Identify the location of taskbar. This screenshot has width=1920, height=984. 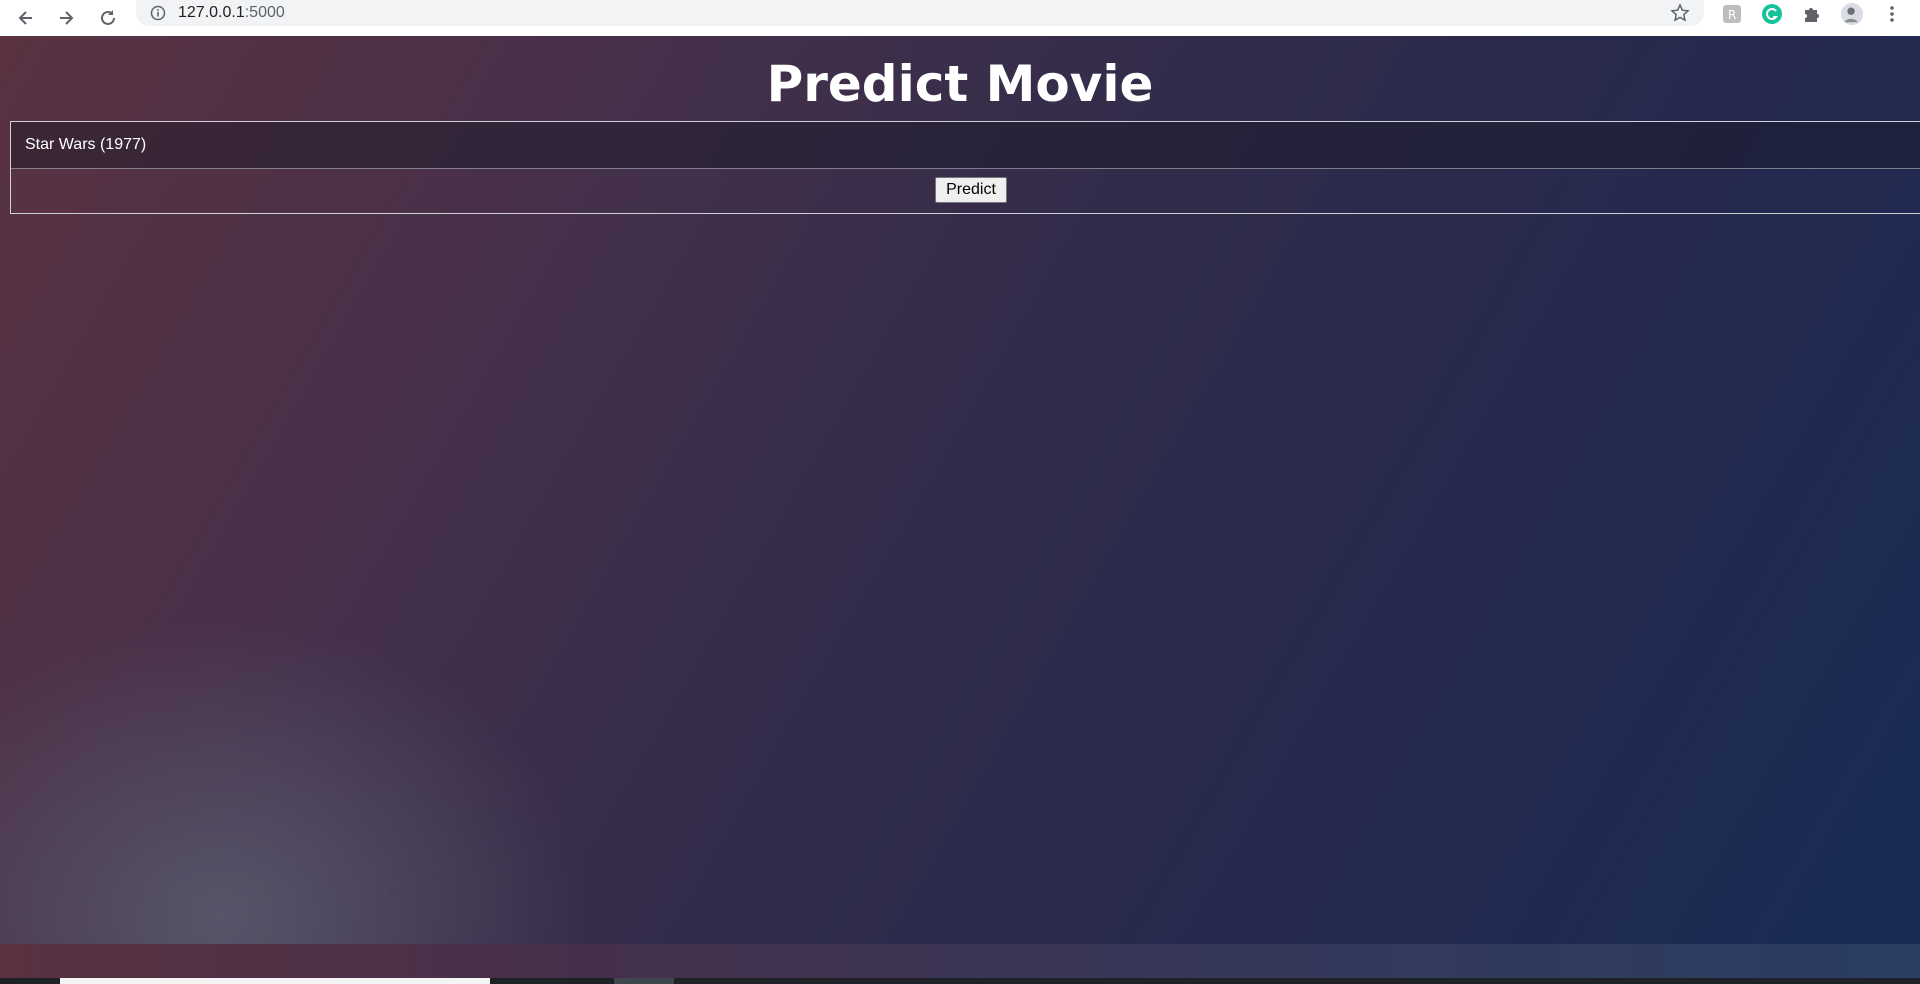
(960, 981).